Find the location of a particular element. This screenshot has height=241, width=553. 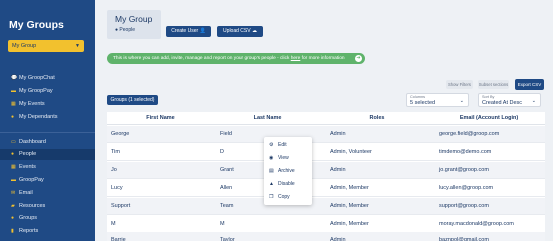

warning-icon: ▲ is located at coordinates (271, 184).